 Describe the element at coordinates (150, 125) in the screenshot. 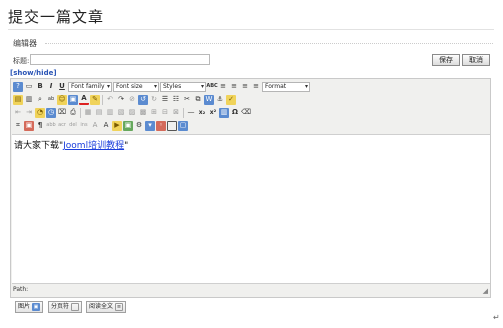

I see `template-icon: ▾` at that location.